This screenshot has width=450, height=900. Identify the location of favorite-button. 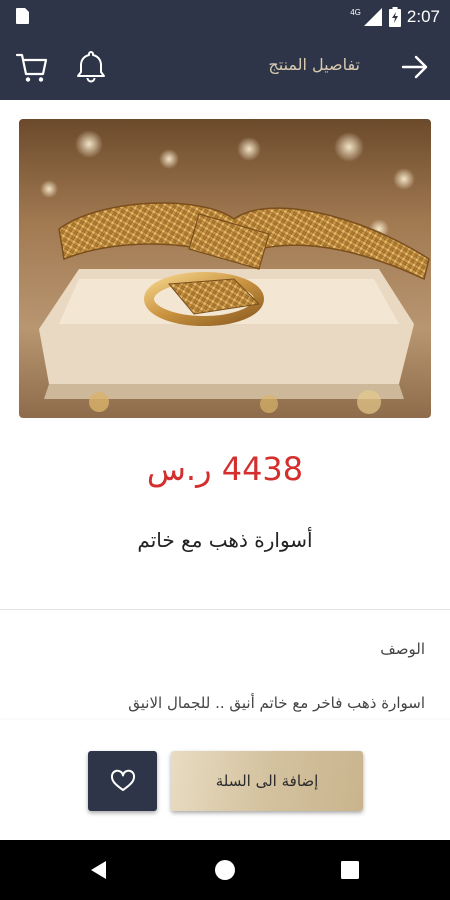
(122, 781).